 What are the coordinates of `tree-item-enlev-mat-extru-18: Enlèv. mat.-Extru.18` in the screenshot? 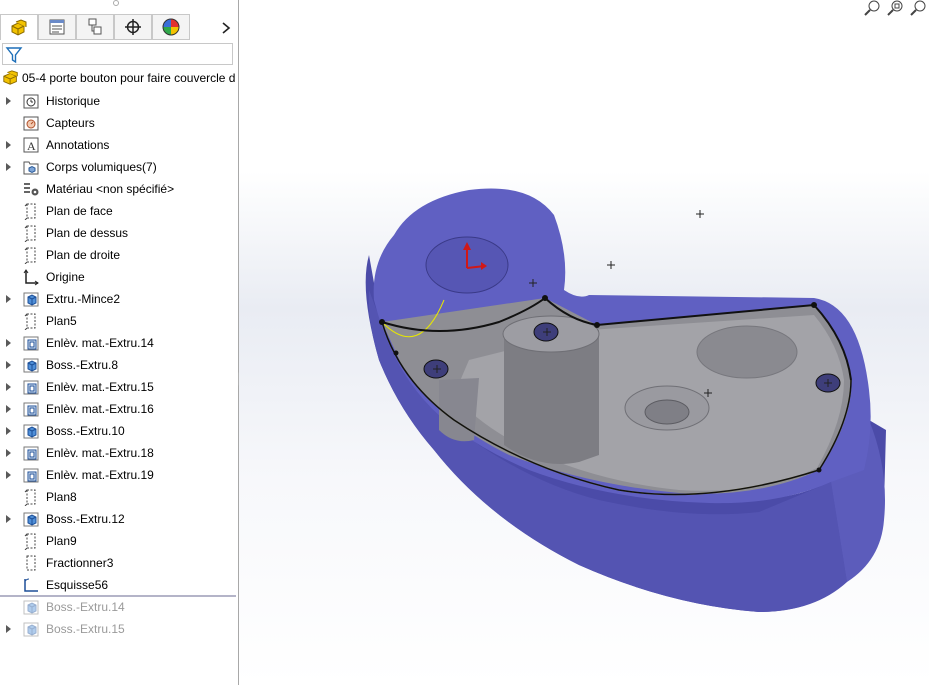 It's located at (119, 453).